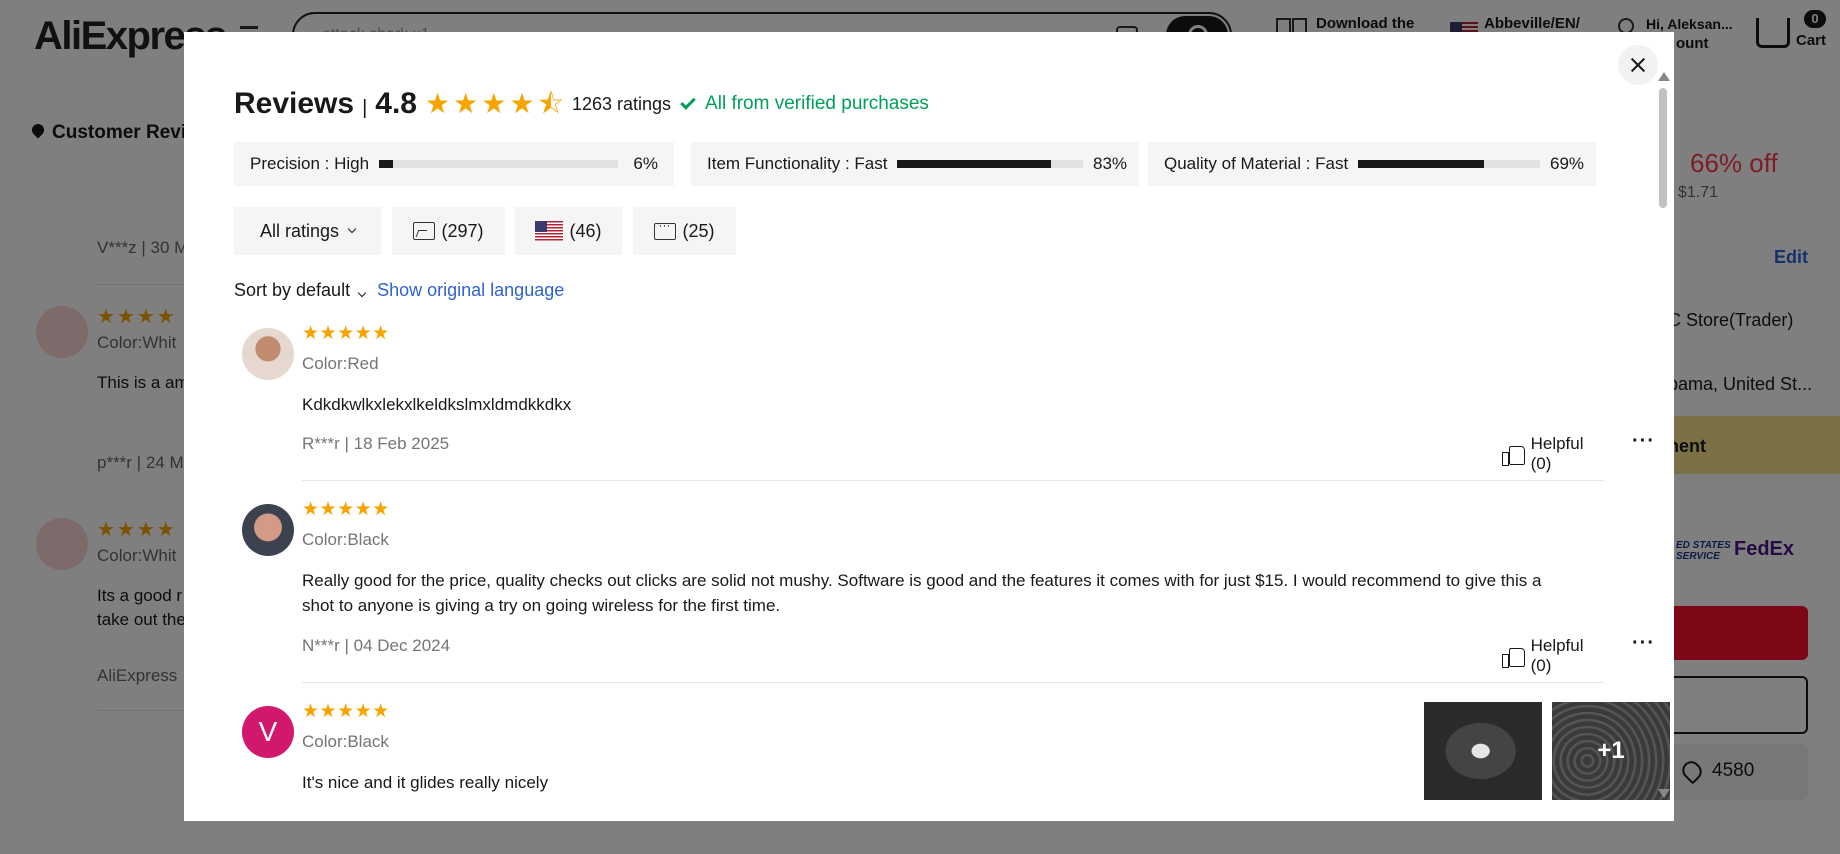 This screenshot has height=854, width=1840. I want to click on show-original-language-link: Show original language, so click(470, 290).